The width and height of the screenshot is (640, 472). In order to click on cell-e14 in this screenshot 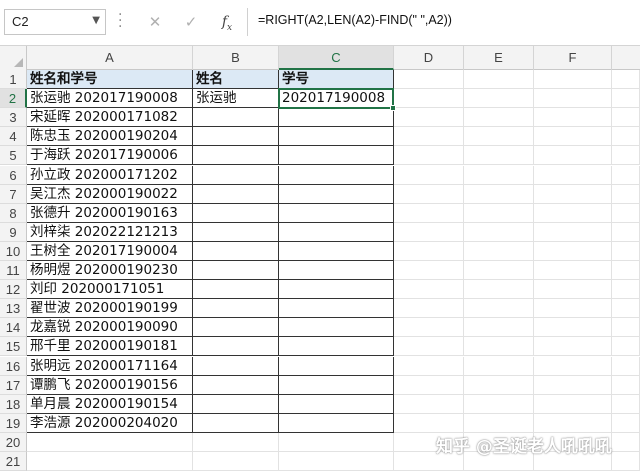, I will do `click(499, 328)`.